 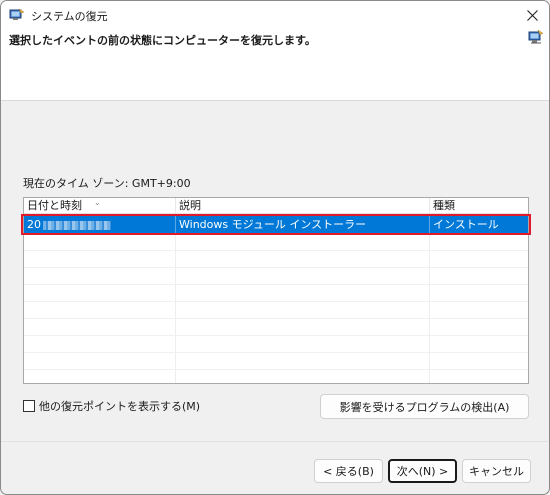 I want to click on cell-type: インストール, so click(x=478, y=224).